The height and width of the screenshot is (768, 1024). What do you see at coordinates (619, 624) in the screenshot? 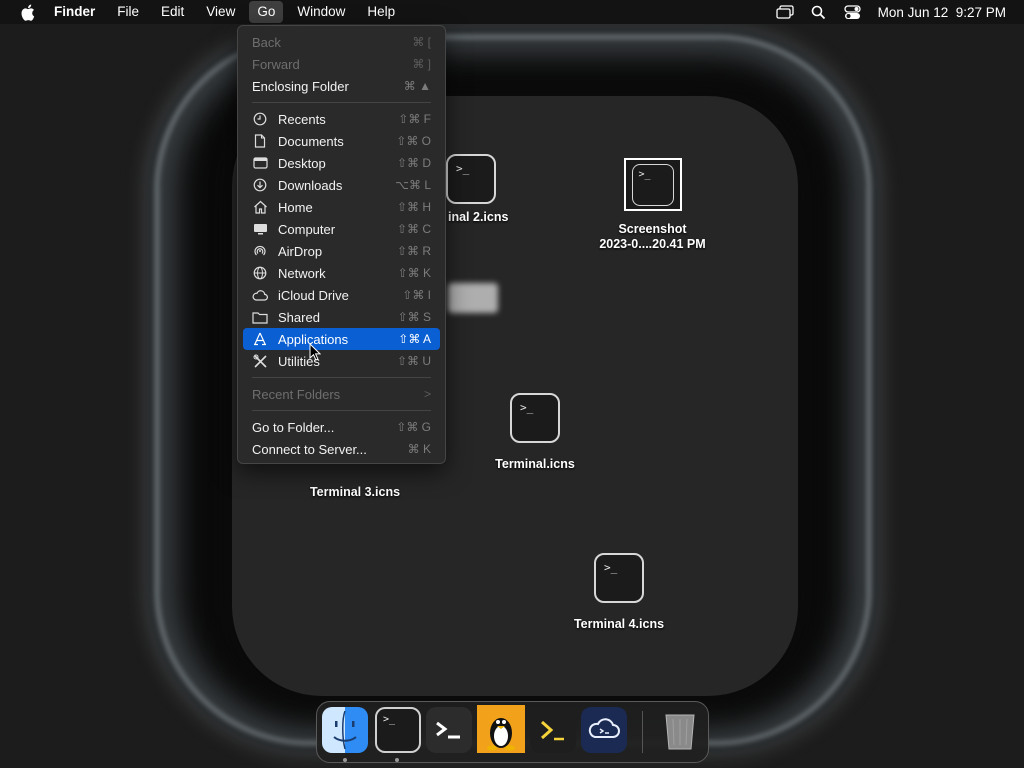
I see `file-name: Terminal 4.icns` at bounding box center [619, 624].